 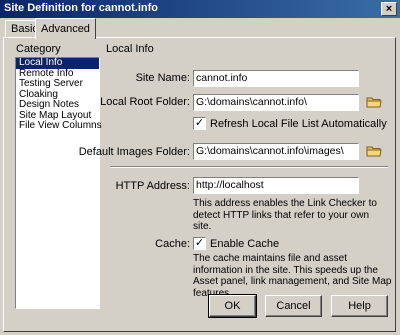 What do you see at coordinates (245, 244) in the screenshot?
I see `enable-cache-label: Enable Cache` at bounding box center [245, 244].